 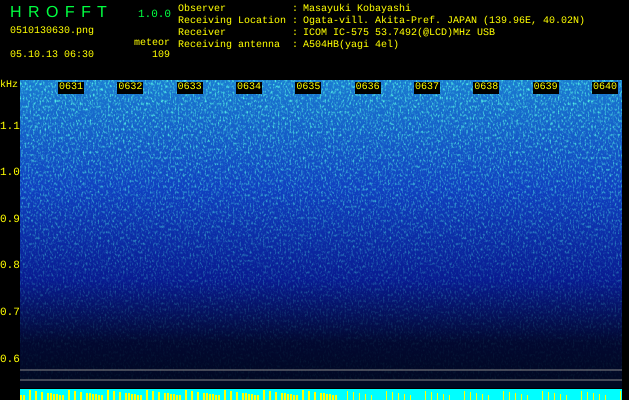 I want to click on axis-label: 0.6, so click(x=10, y=360).